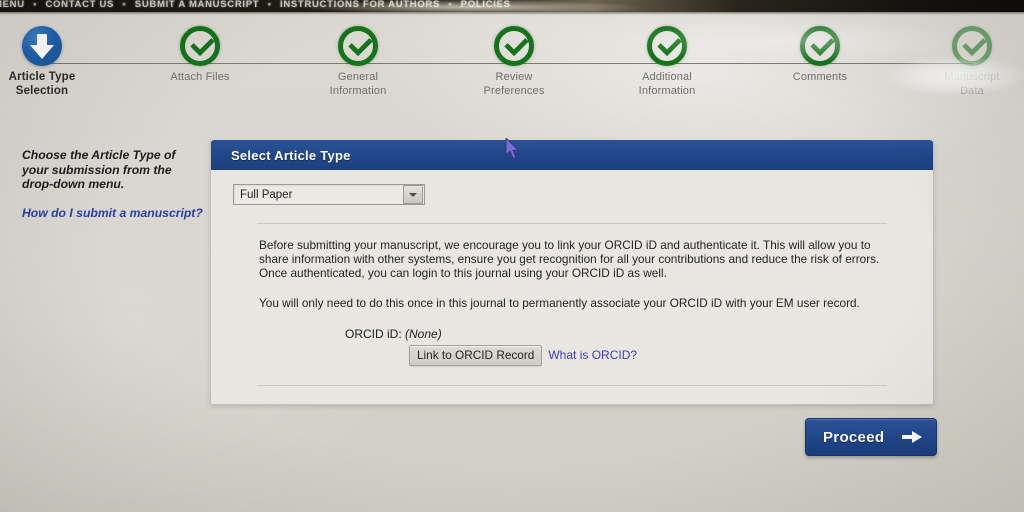  I want to click on step-general-information: General Information, so click(358, 56).